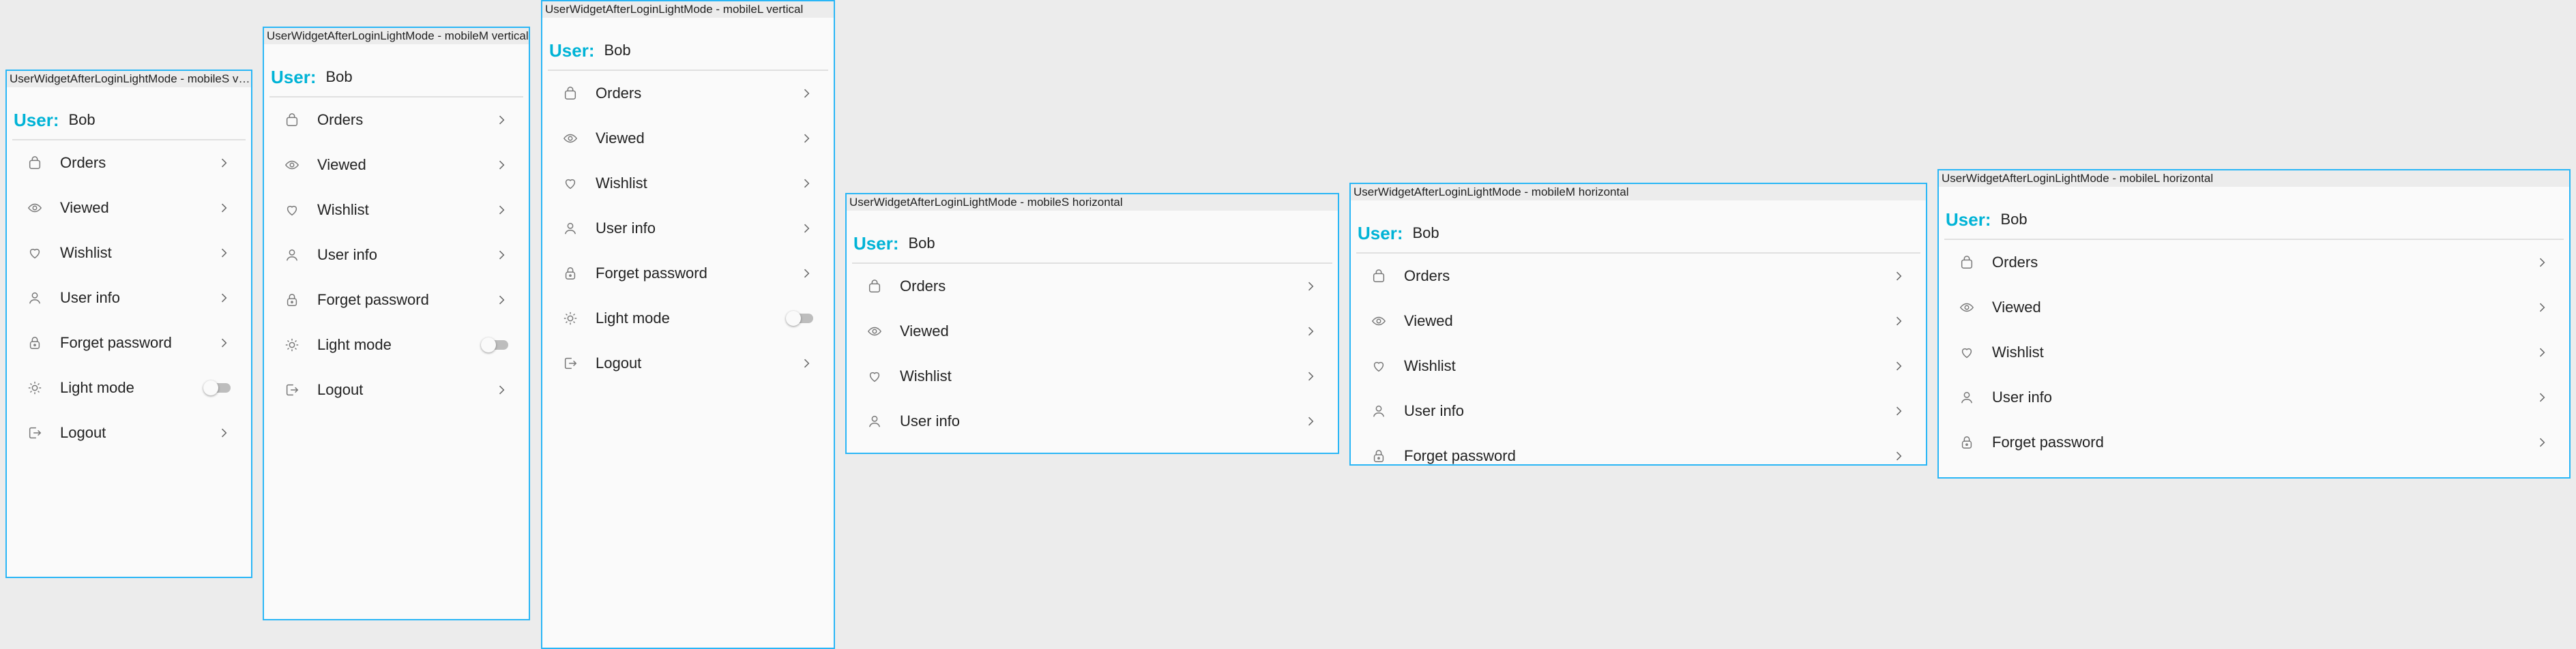  I want to click on menu-item-label: Light mode, so click(633, 318).